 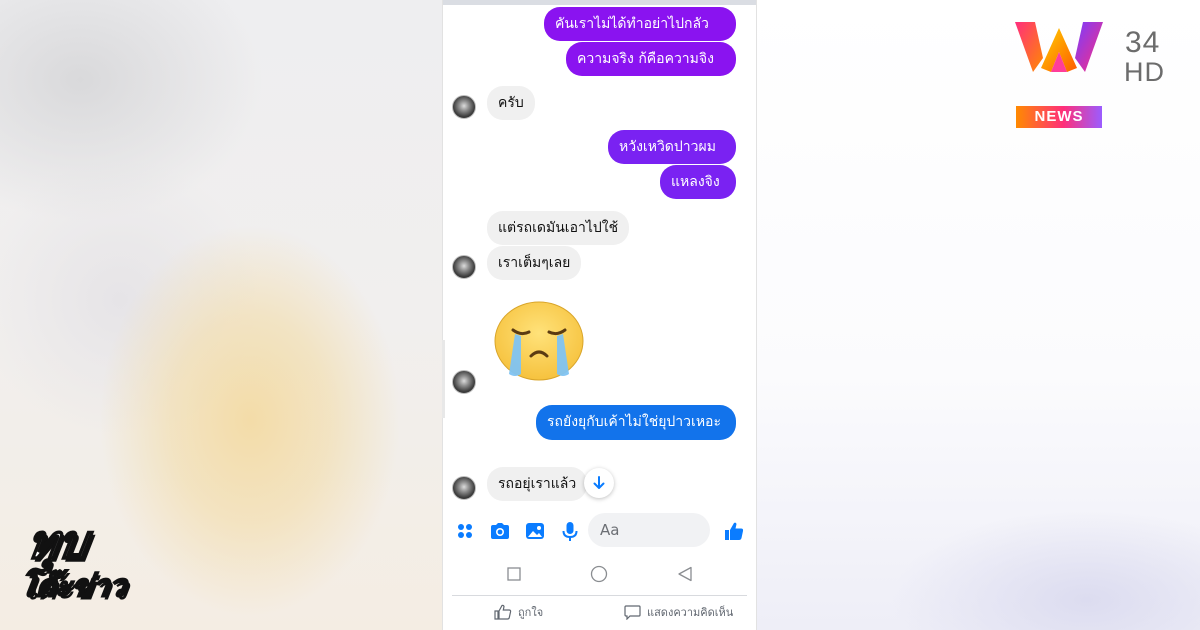 I want to click on image-icon, so click(x=535, y=531).